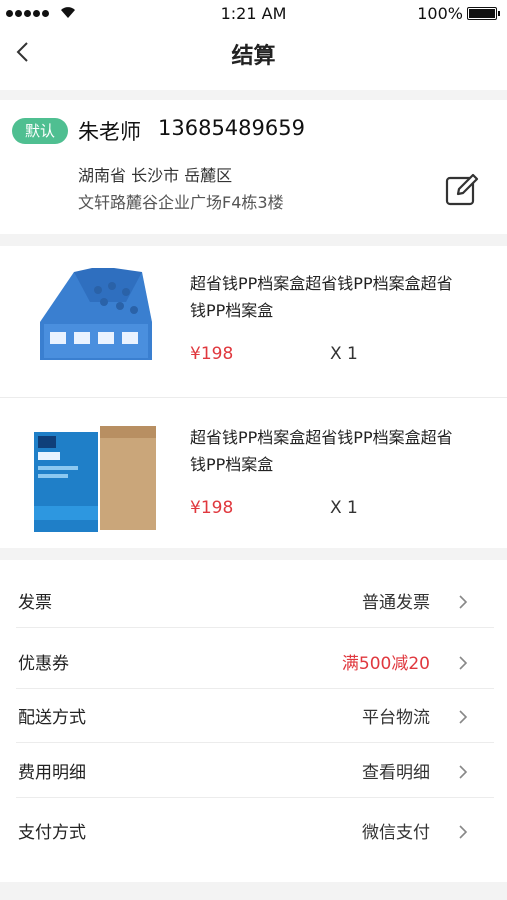 The image size is (507, 900). I want to click on delivery-row: 配送方式 平台物流, so click(255, 716).